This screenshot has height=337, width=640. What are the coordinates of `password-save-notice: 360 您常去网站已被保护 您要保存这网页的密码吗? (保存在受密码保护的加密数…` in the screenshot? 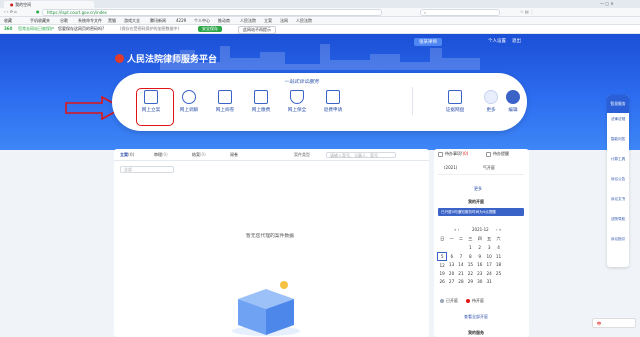 It's located at (320, 29).